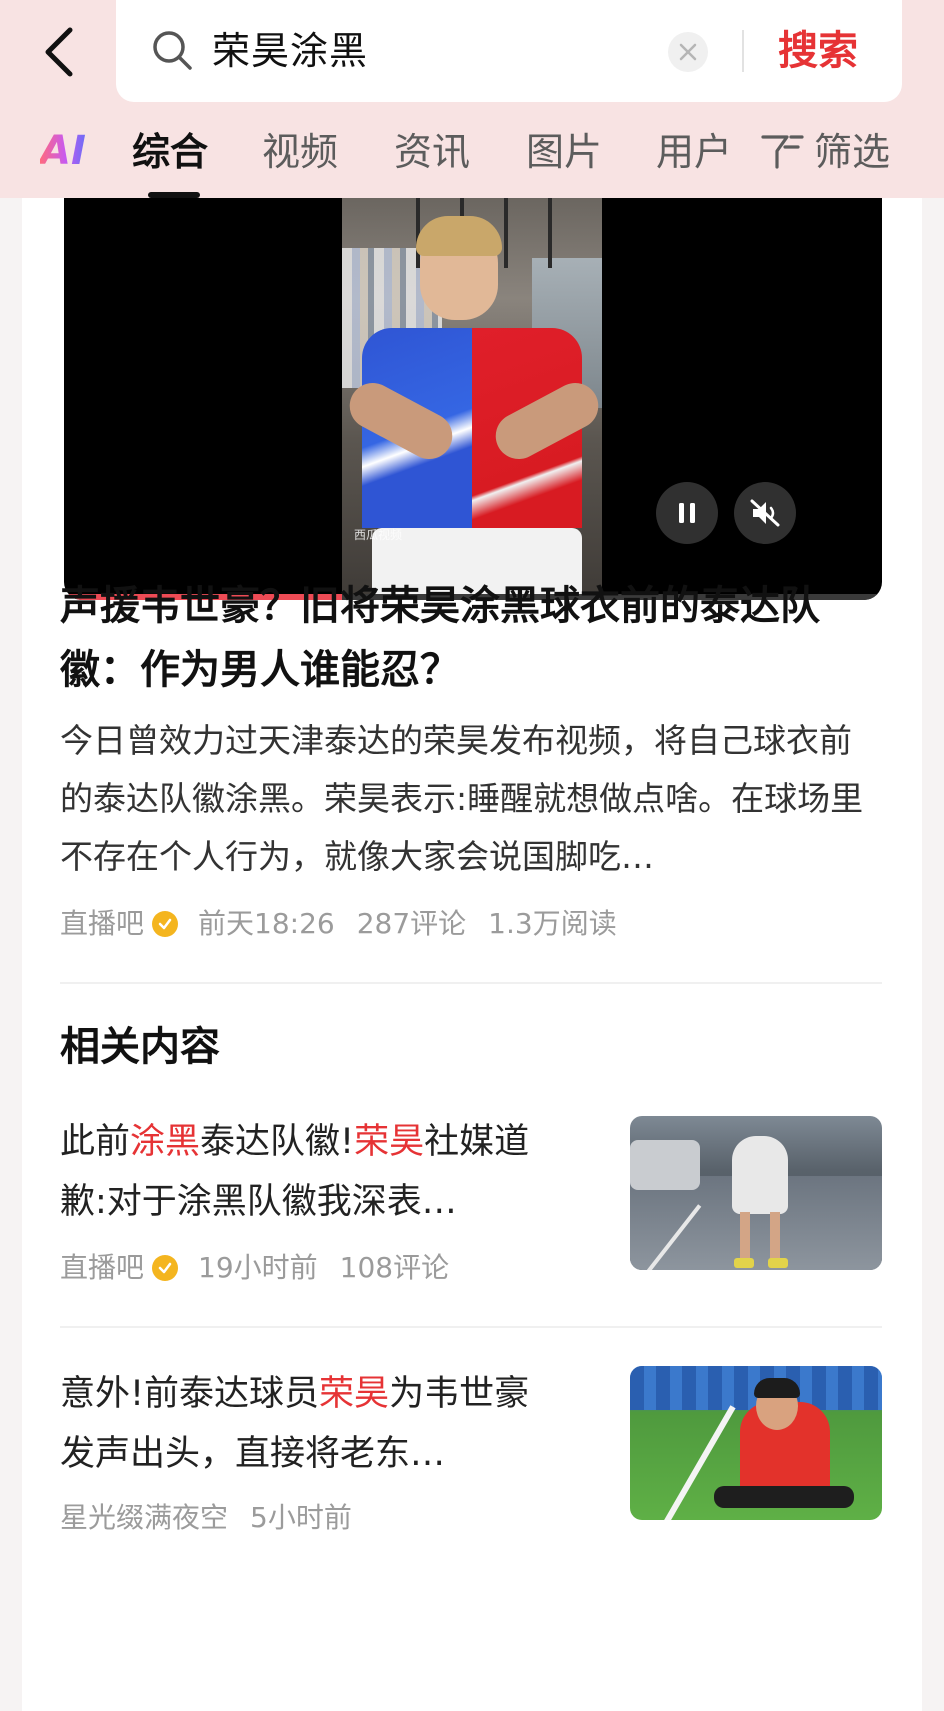  What do you see at coordinates (290, 51) in the screenshot?
I see `search-input: 荣昊涂黑` at bounding box center [290, 51].